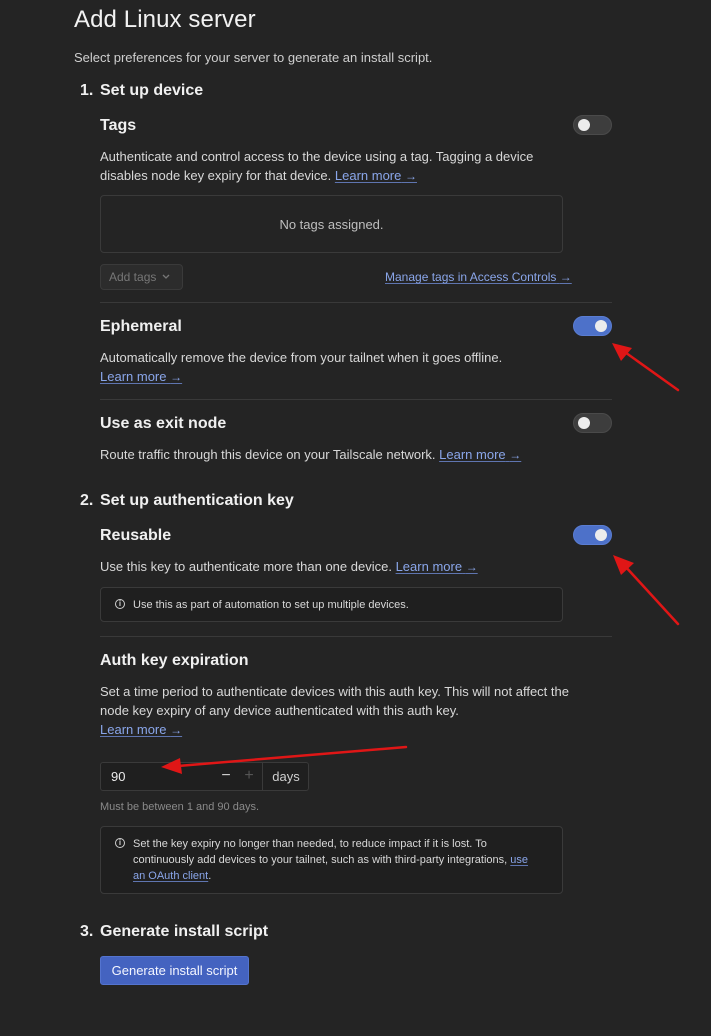 The height and width of the screenshot is (1036, 711). What do you see at coordinates (184, 931) in the screenshot?
I see `step-title: Generate install script` at bounding box center [184, 931].